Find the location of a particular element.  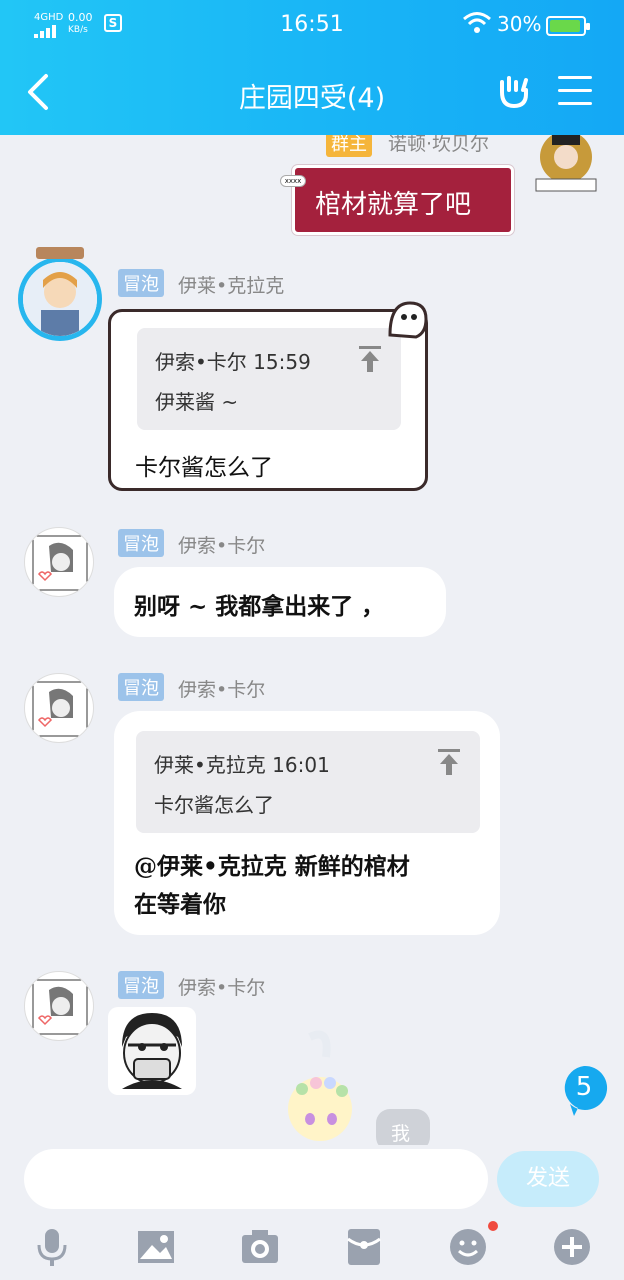

quoted-message: 伊索•卡尔 15:59 伊莱酱 ~ is located at coordinates (269, 379).